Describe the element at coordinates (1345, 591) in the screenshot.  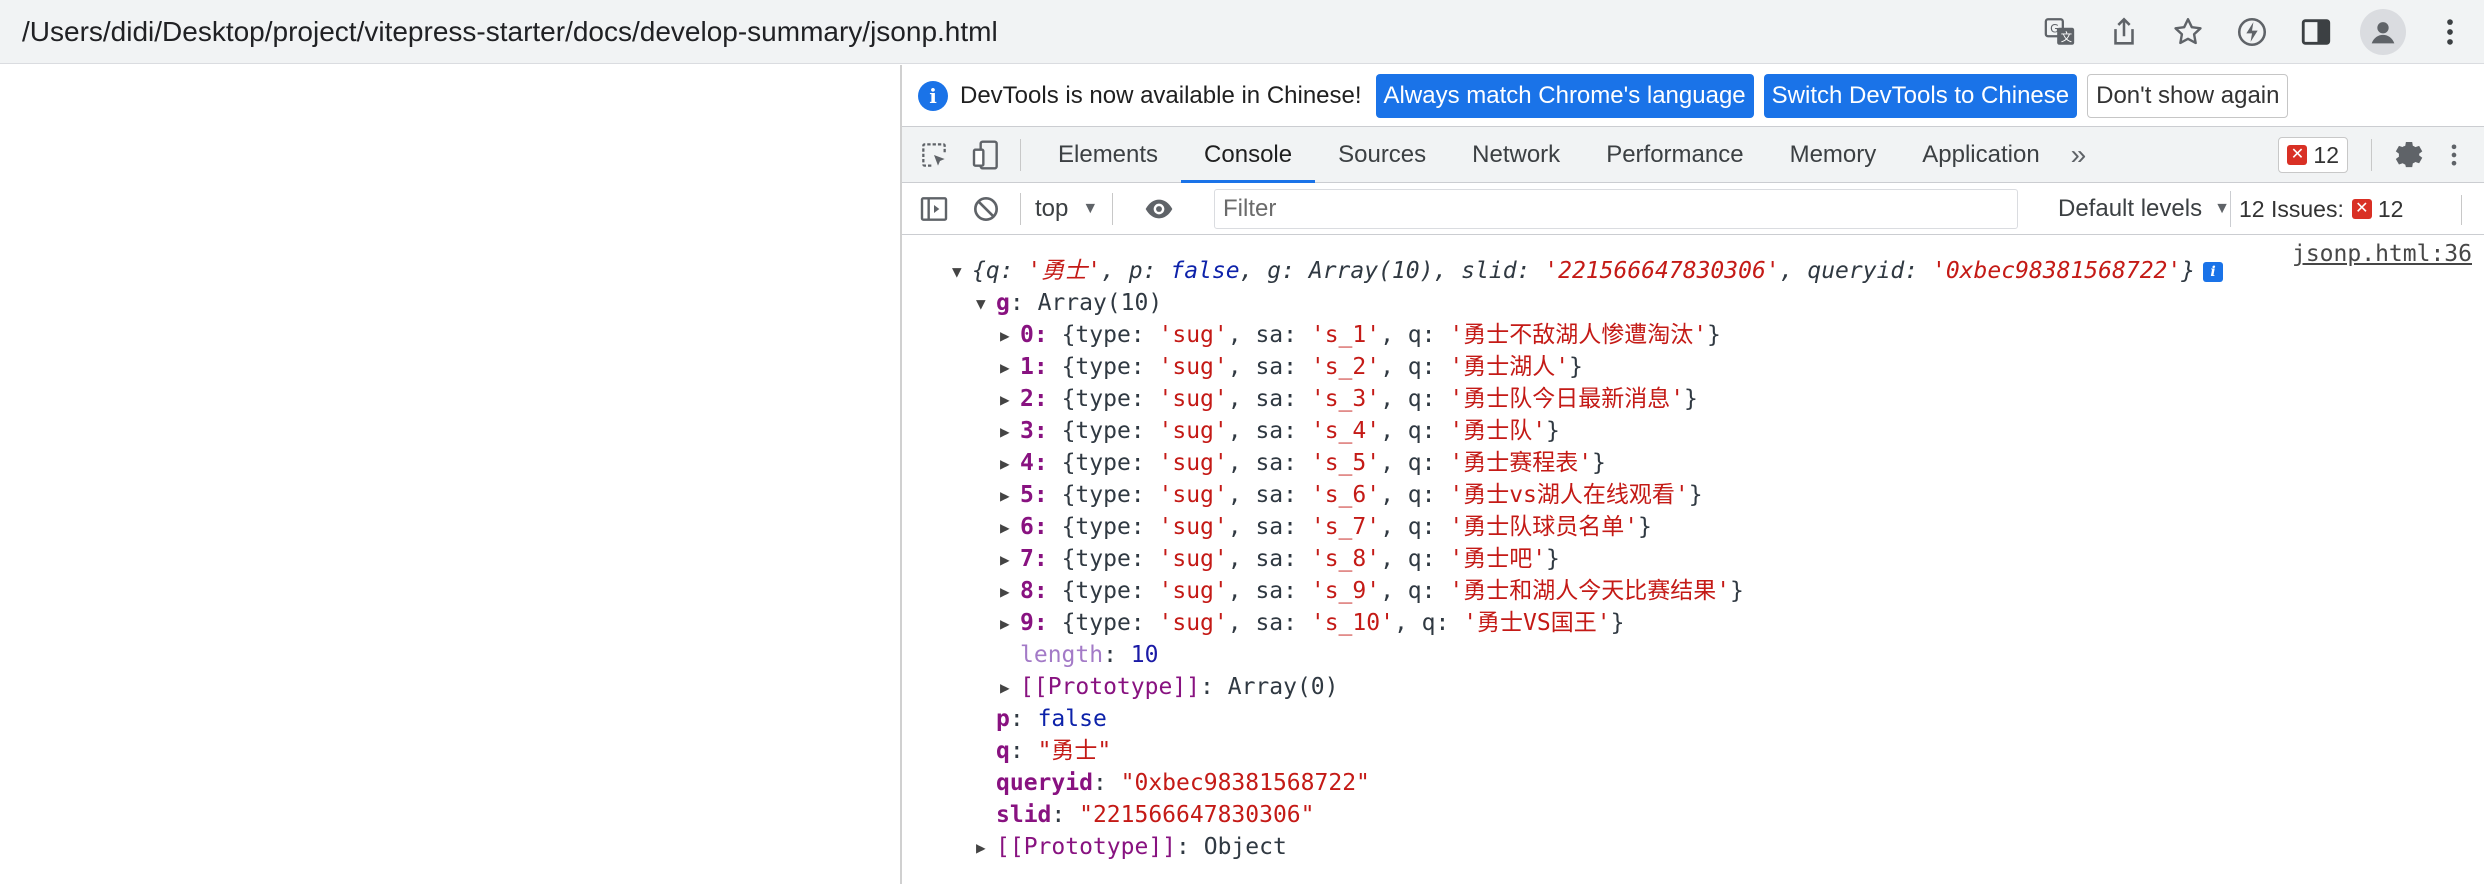
I see `item-sa: 's_9'` at that location.